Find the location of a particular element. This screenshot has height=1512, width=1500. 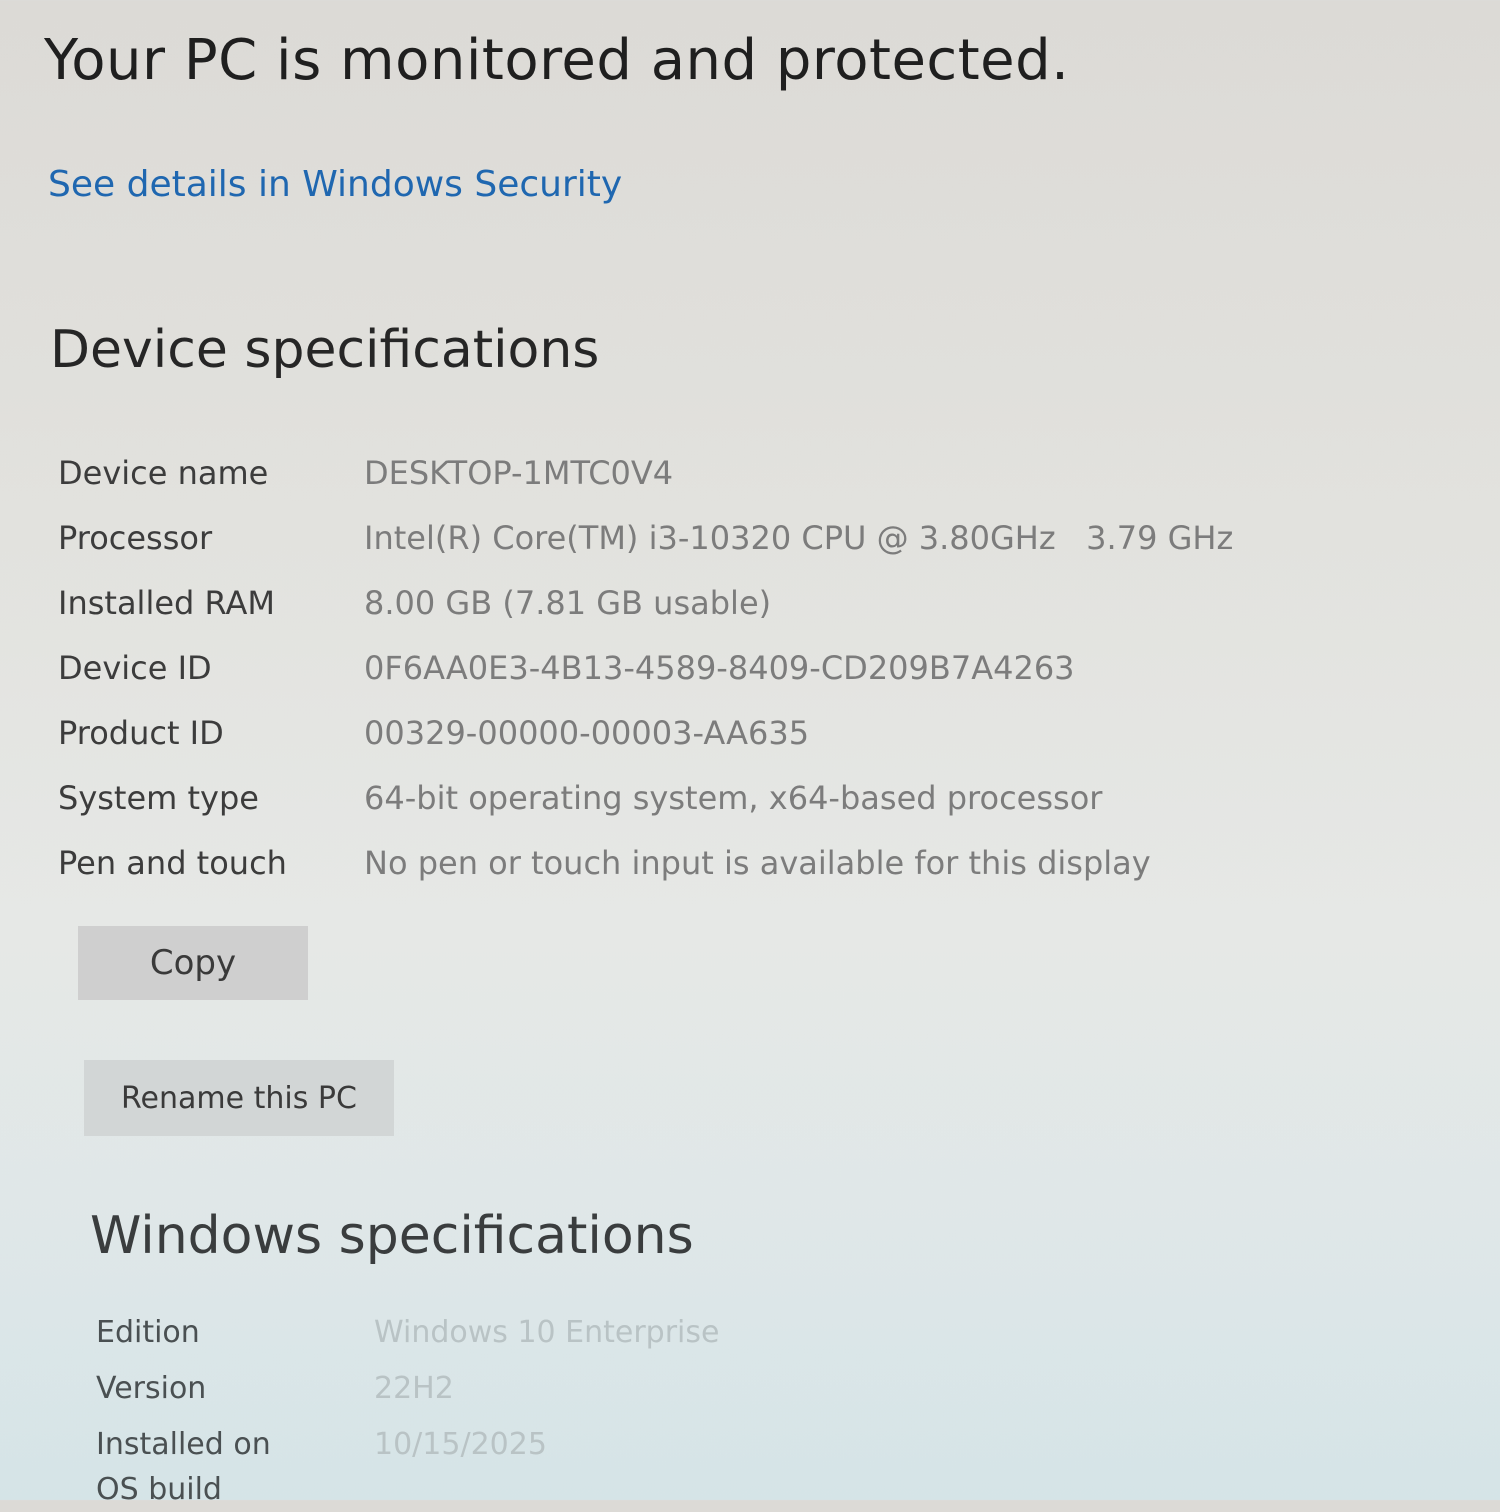

win-spec-value: Windows 10 Enterprise is located at coordinates (547, 1332).